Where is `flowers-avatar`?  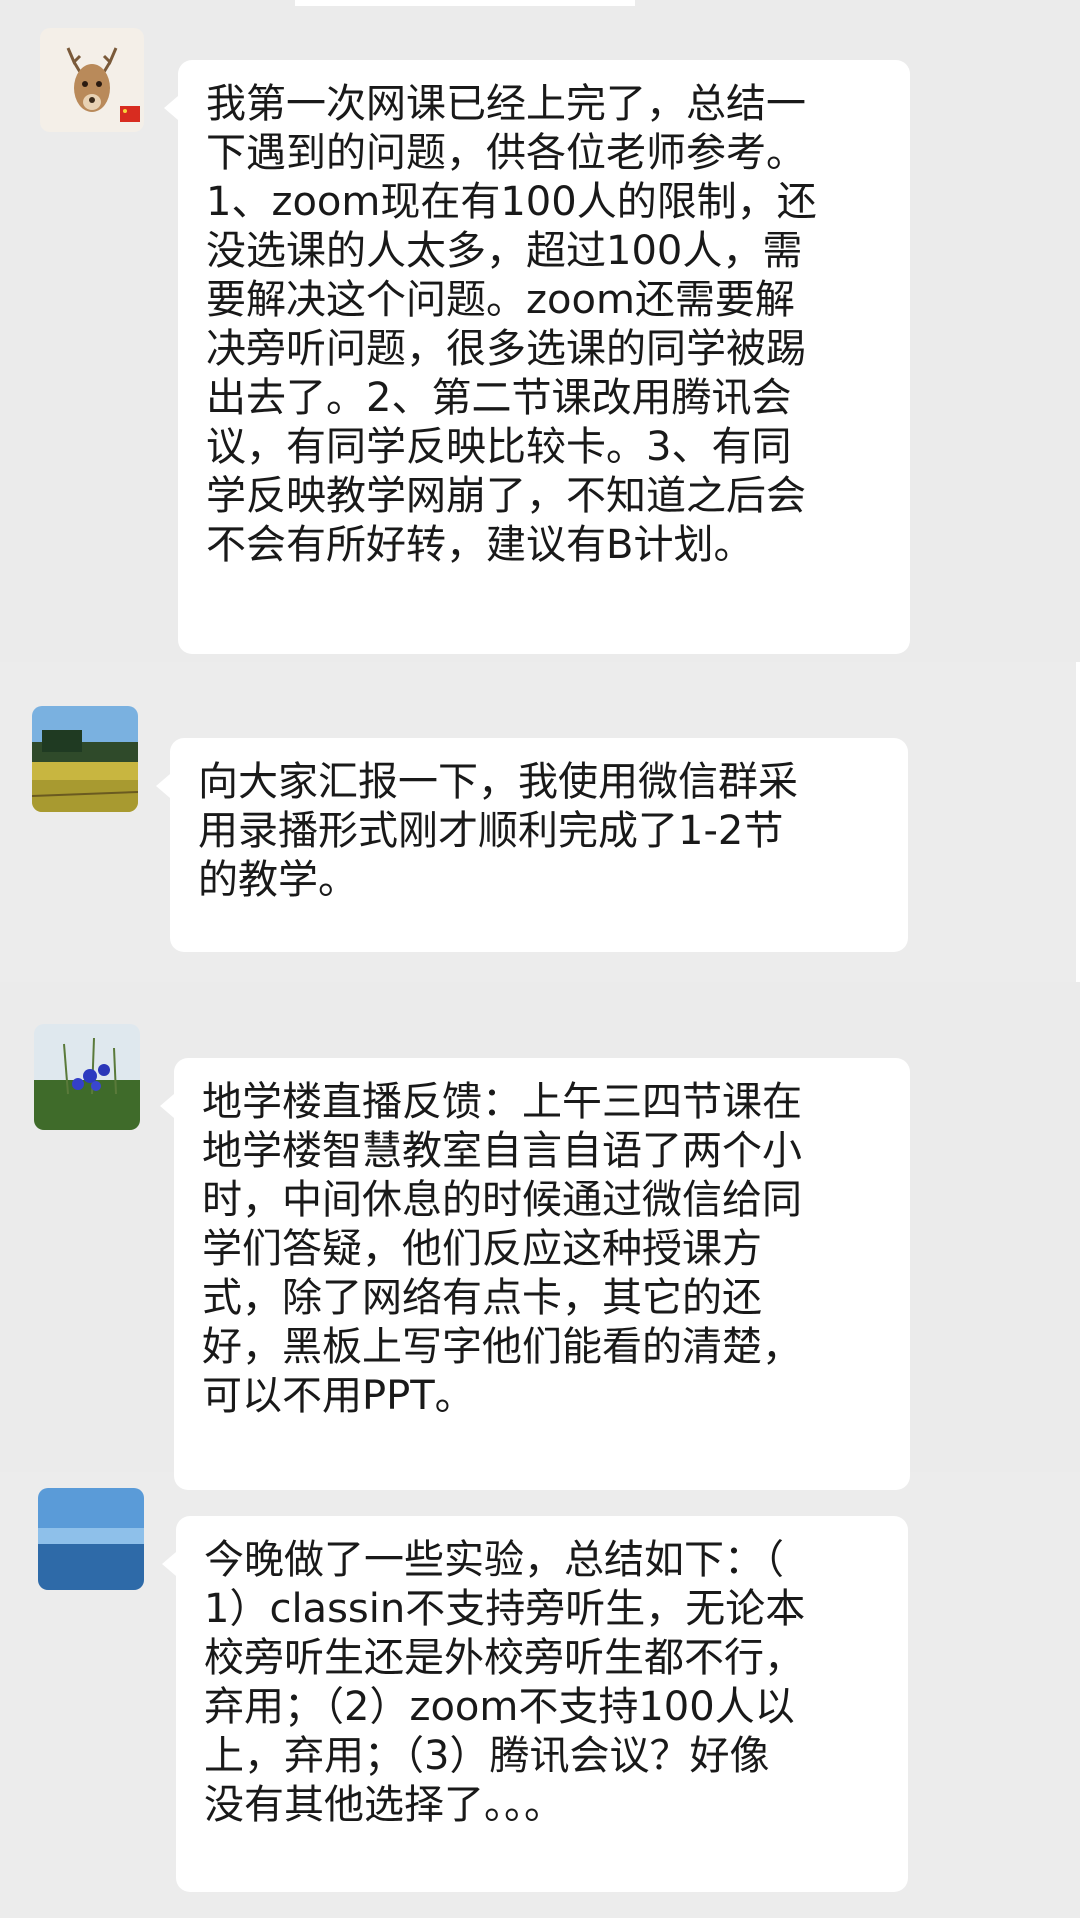
flowers-avatar is located at coordinates (87, 1077).